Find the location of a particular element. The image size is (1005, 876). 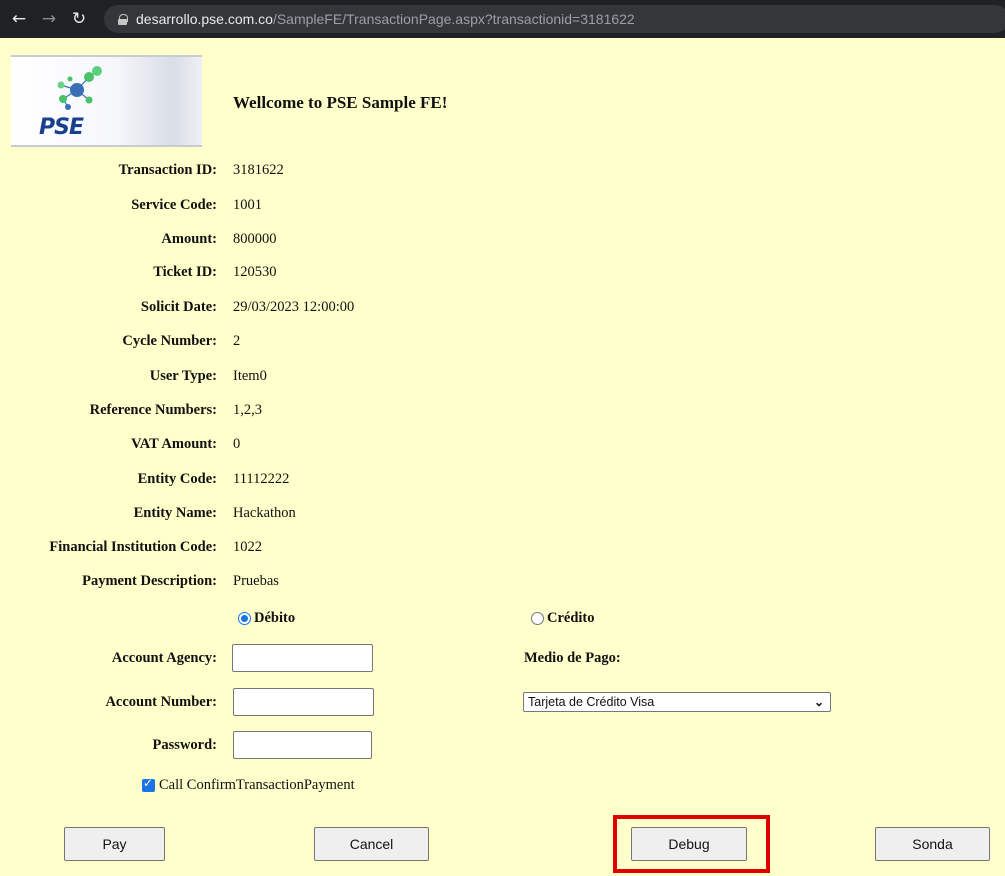

field-value-cycle-number: 2 is located at coordinates (237, 341).